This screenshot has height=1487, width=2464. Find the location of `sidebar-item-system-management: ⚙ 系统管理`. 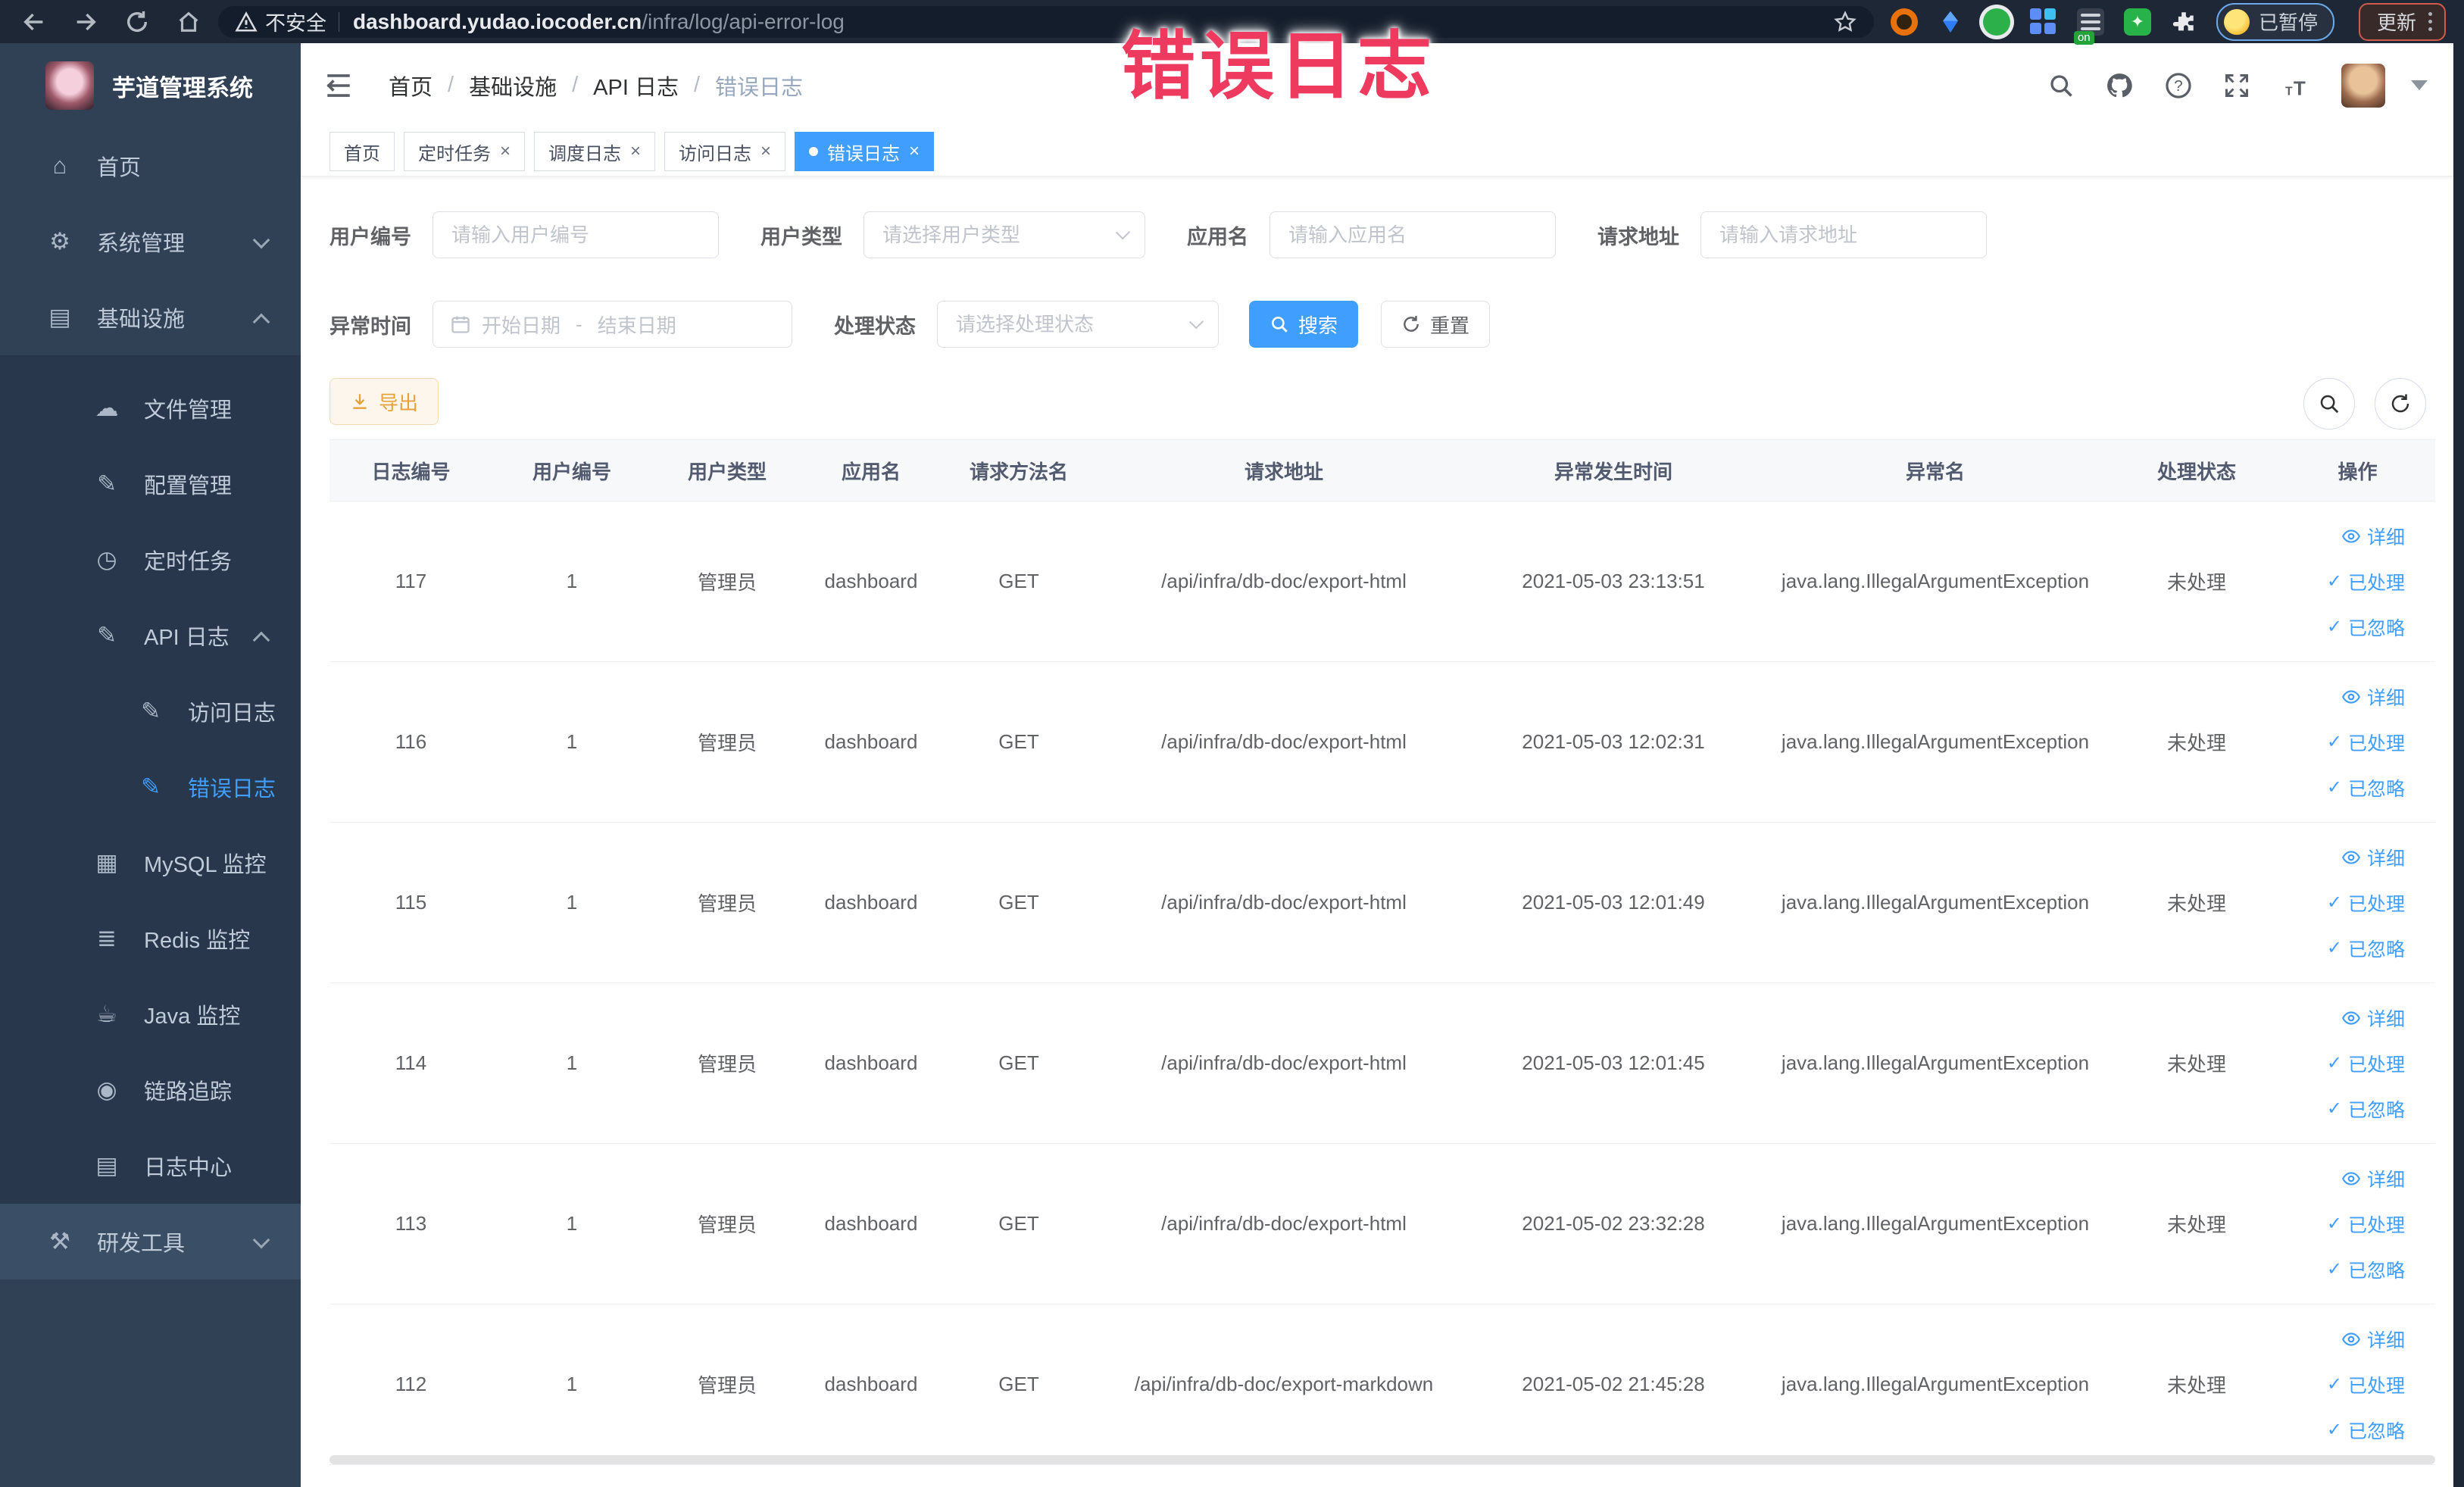

sidebar-item-system-management: ⚙ 系统管理 is located at coordinates (150, 242).